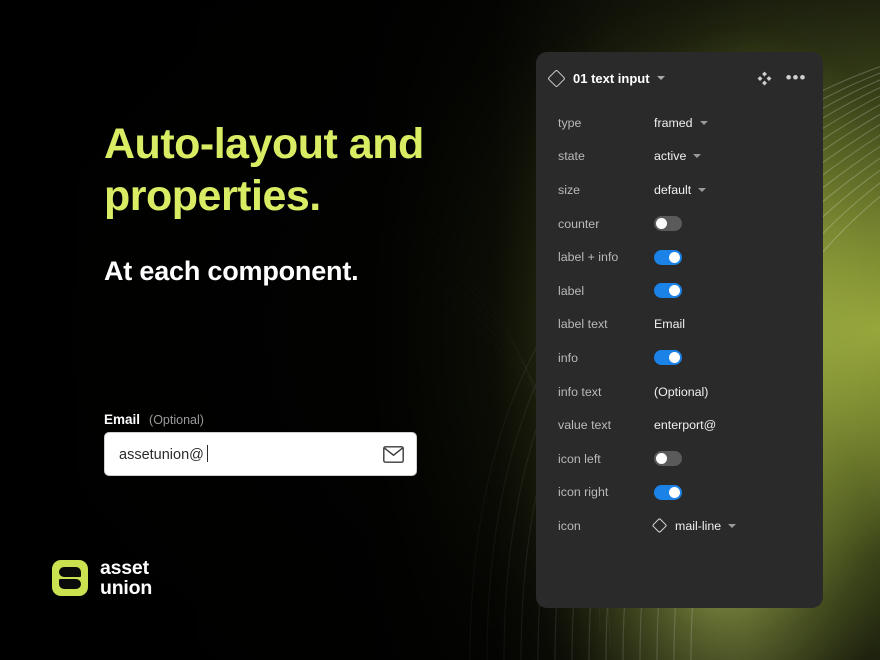 The height and width of the screenshot is (660, 880). I want to click on property-row: state active, so click(679, 157).